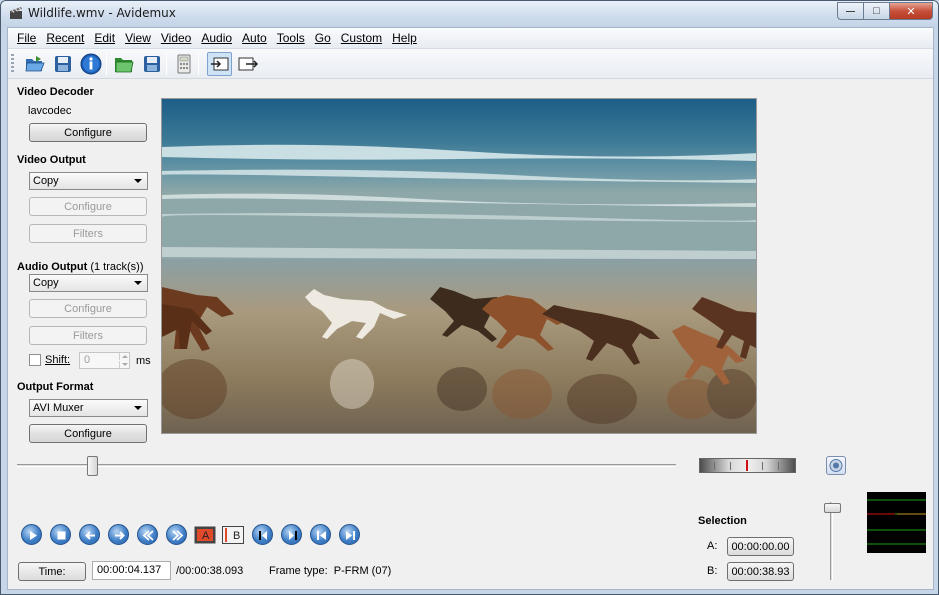 This screenshot has height=595, width=939. Describe the element at coordinates (346, 465) in the screenshot. I see `seek-slider-track` at that location.